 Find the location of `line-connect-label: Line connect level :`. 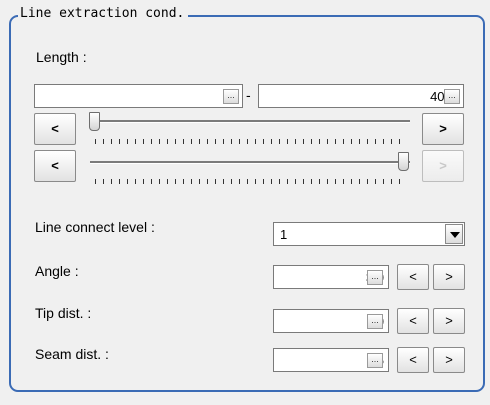

line-connect-label: Line connect level : is located at coordinates (95, 227).